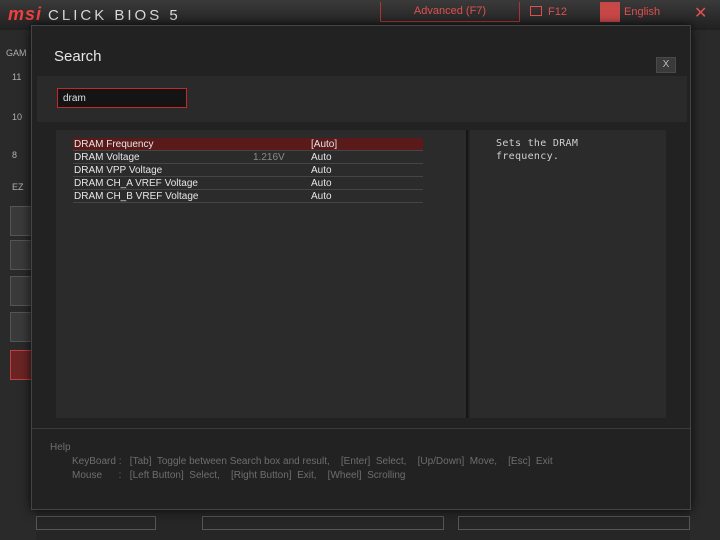 The width and height of the screenshot is (720, 540). What do you see at coordinates (118, 170) in the screenshot?
I see `setting-name: DRAM VPP Voltage` at bounding box center [118, 170].